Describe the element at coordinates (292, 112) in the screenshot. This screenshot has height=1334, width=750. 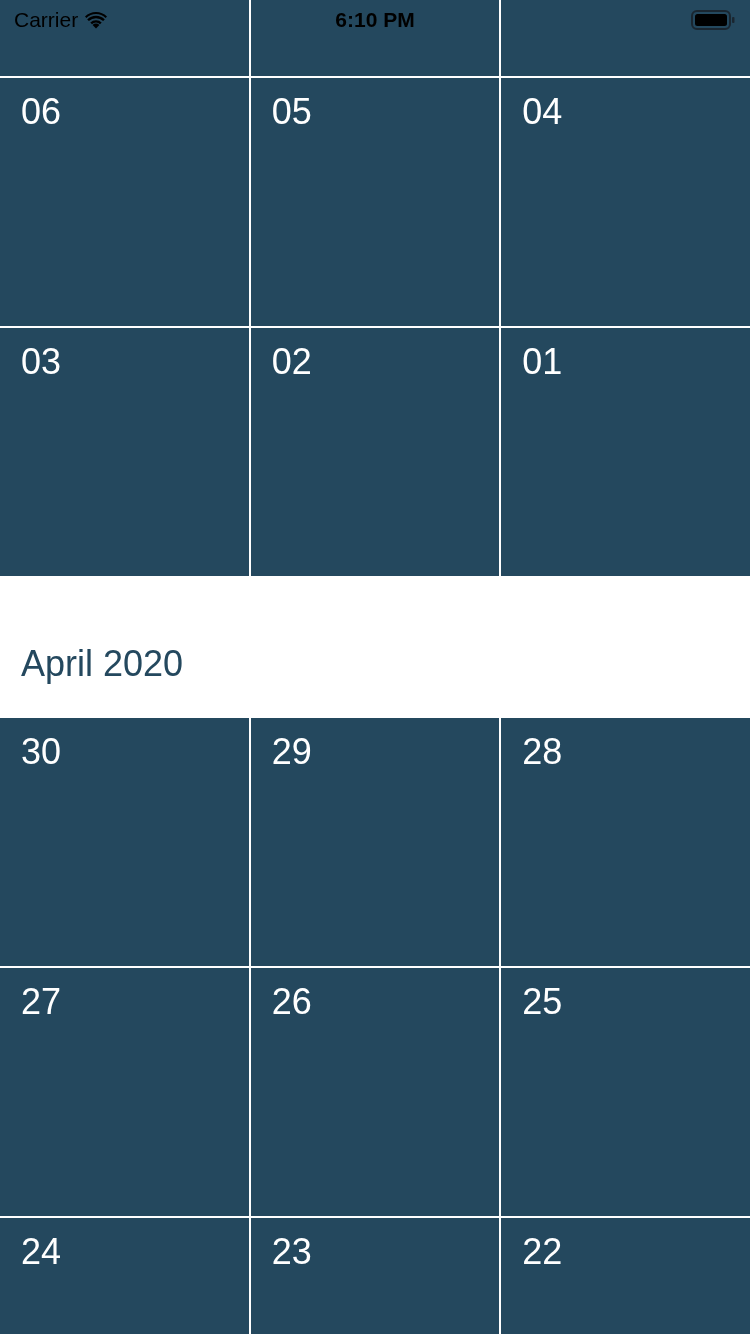
I see `day-number: 05` at that location.